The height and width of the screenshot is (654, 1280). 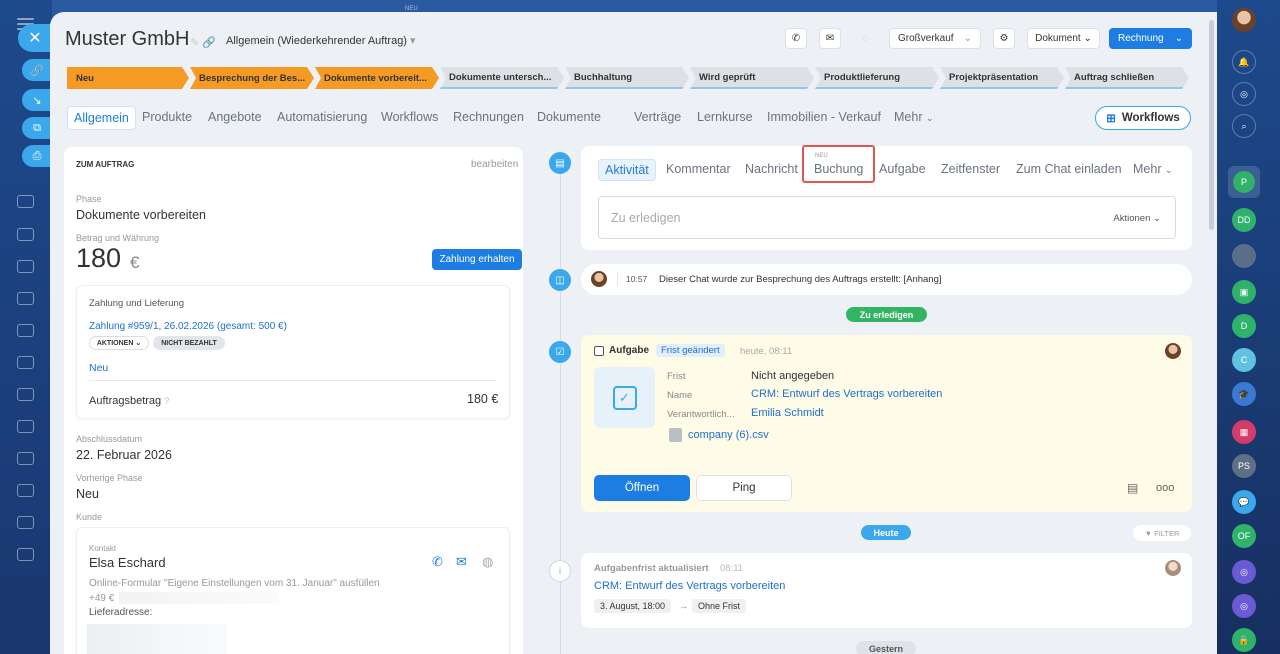 What do you see at coordinates (1244, 466) in the screenshot?
I see `chat-avatar-ps: PS` at bounding box center [1244, 466].